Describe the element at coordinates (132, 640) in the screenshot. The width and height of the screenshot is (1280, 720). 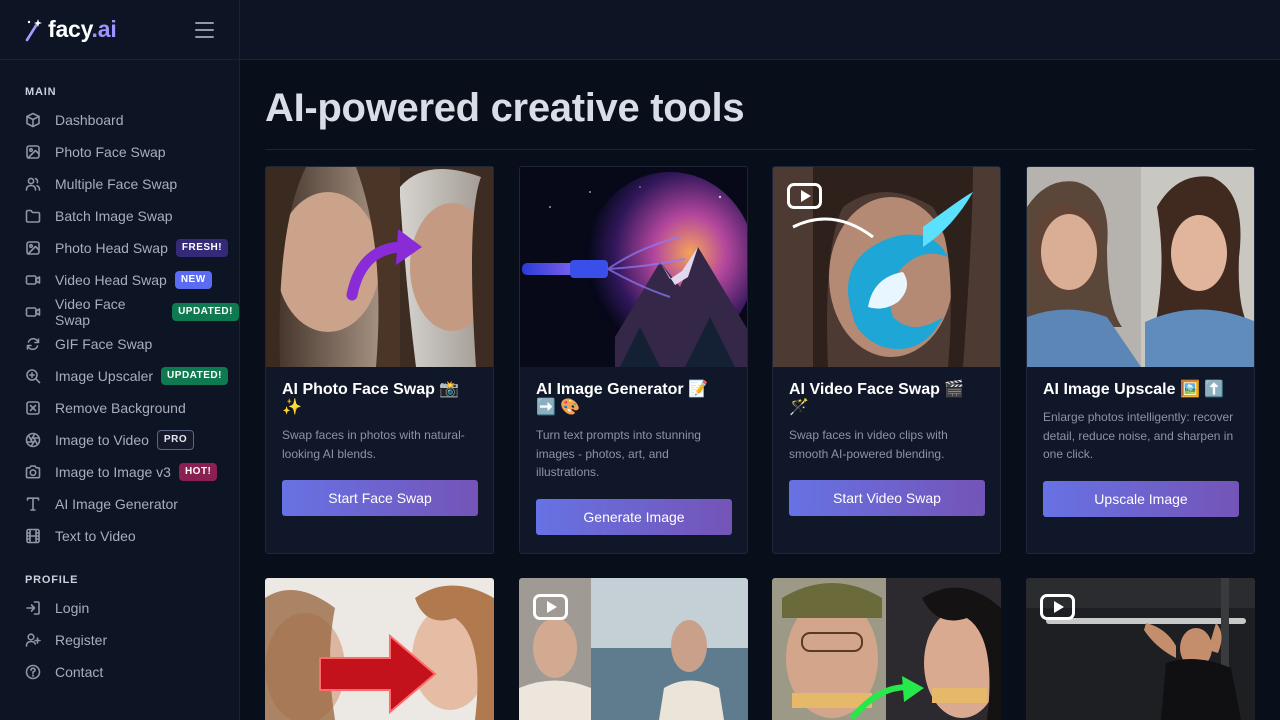
I see `sidebar-item-register: Register` at that location.